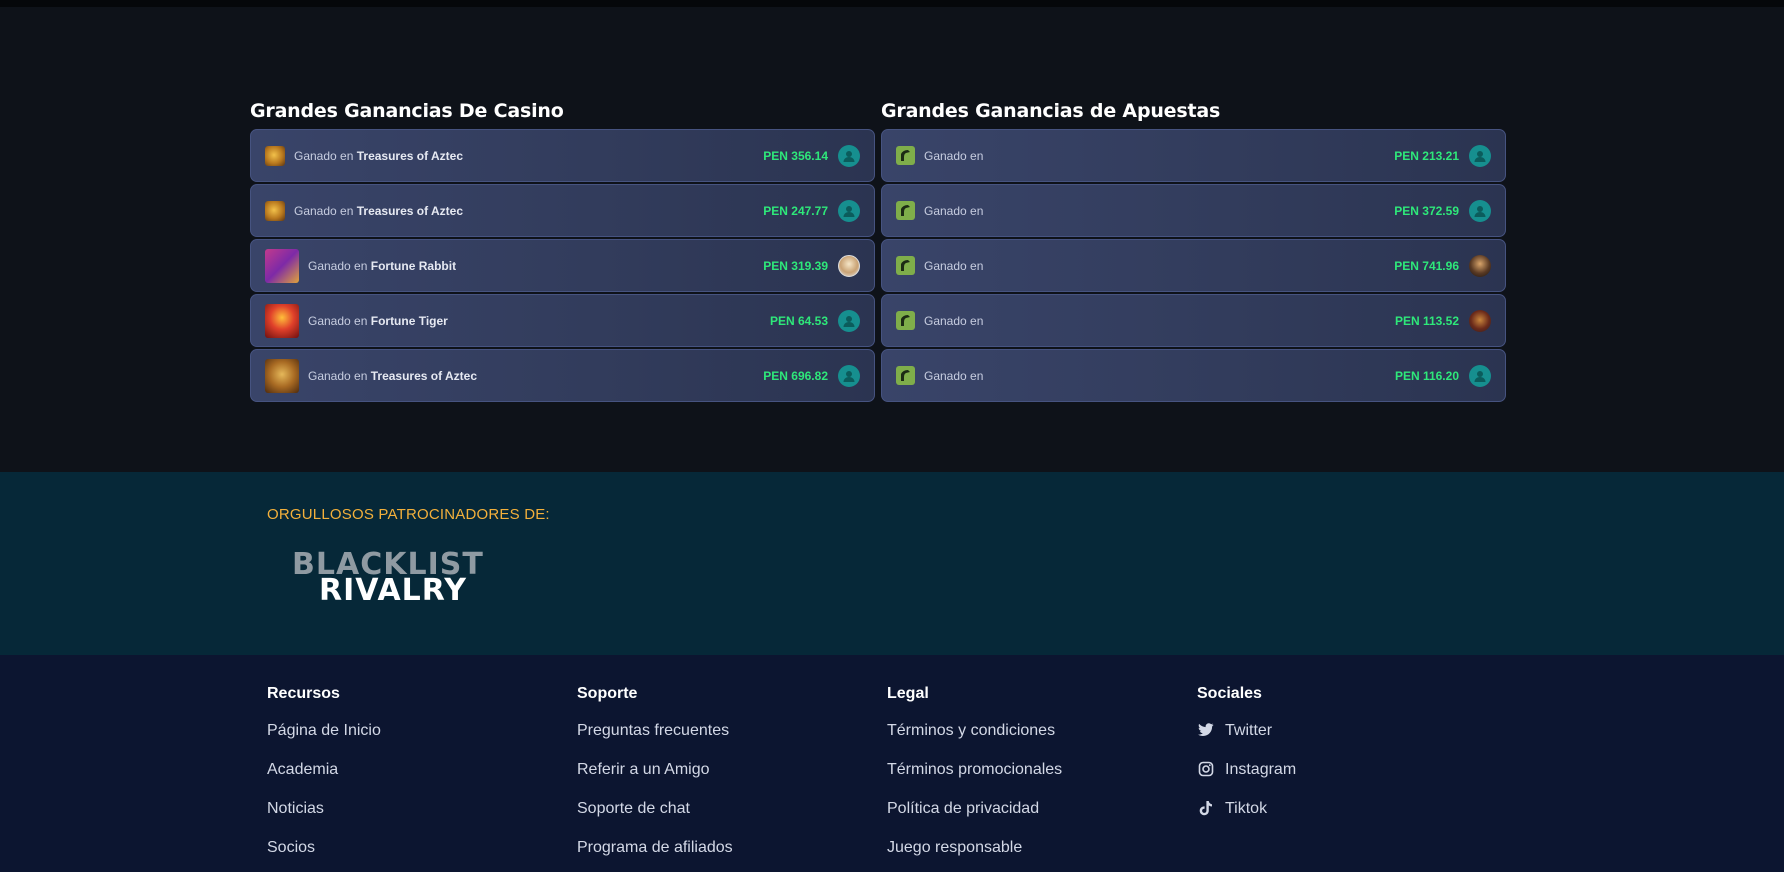 The image size is (1784, 872). I want to click on logo-line-bottom: RIVALRY, so click(393, 590).